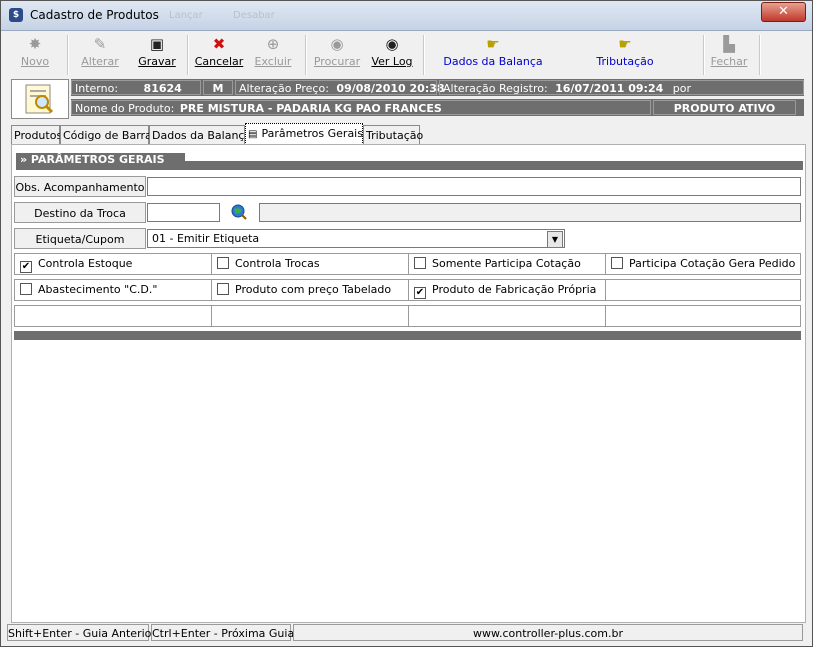 Image resolution: width=813 pixels, height=647 pixels. Describe the element at coordinates (507, 290) in the screenshot. I see `produto-fabricacao-propria-checkbox: ✔ Produto de Fabricação Própria` at that location.